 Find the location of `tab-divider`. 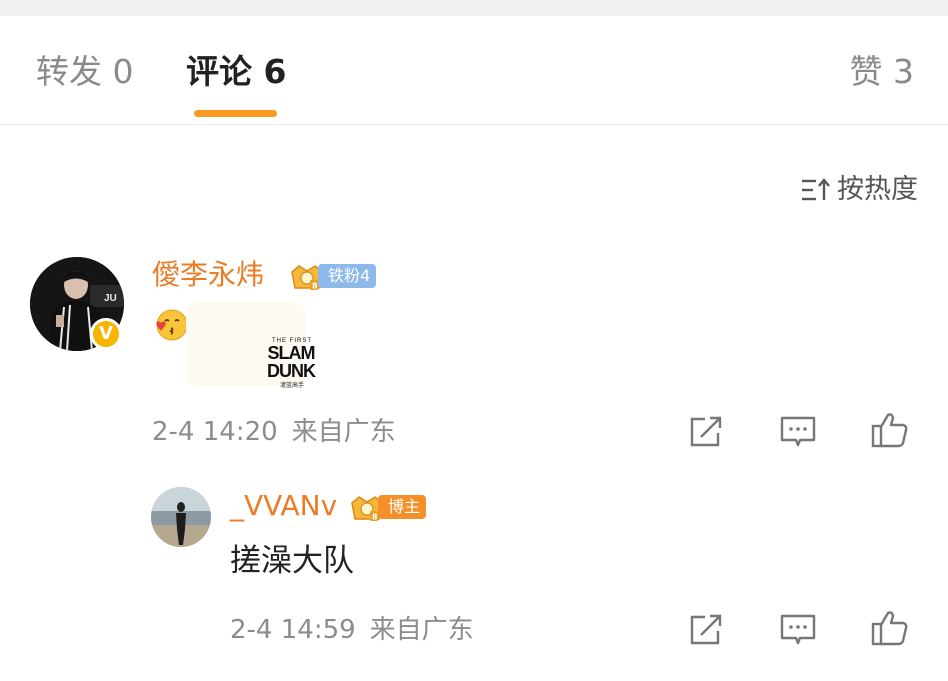

tab-divider is located at coordinates (474, 124).